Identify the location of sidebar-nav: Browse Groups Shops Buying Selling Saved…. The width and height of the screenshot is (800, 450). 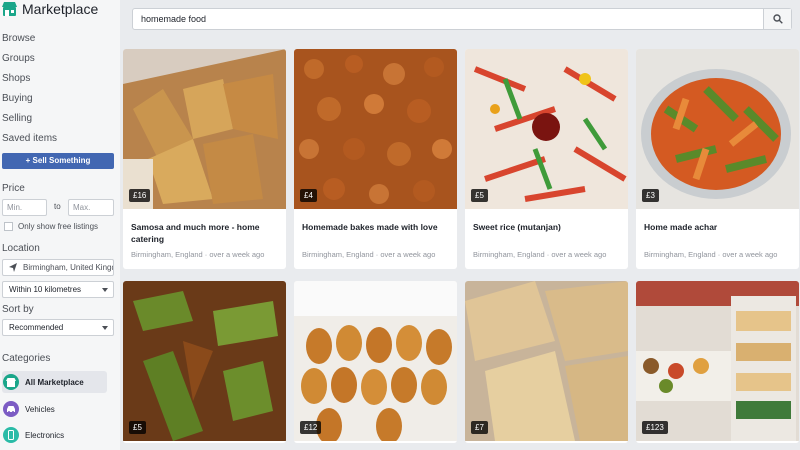
(29, 89).